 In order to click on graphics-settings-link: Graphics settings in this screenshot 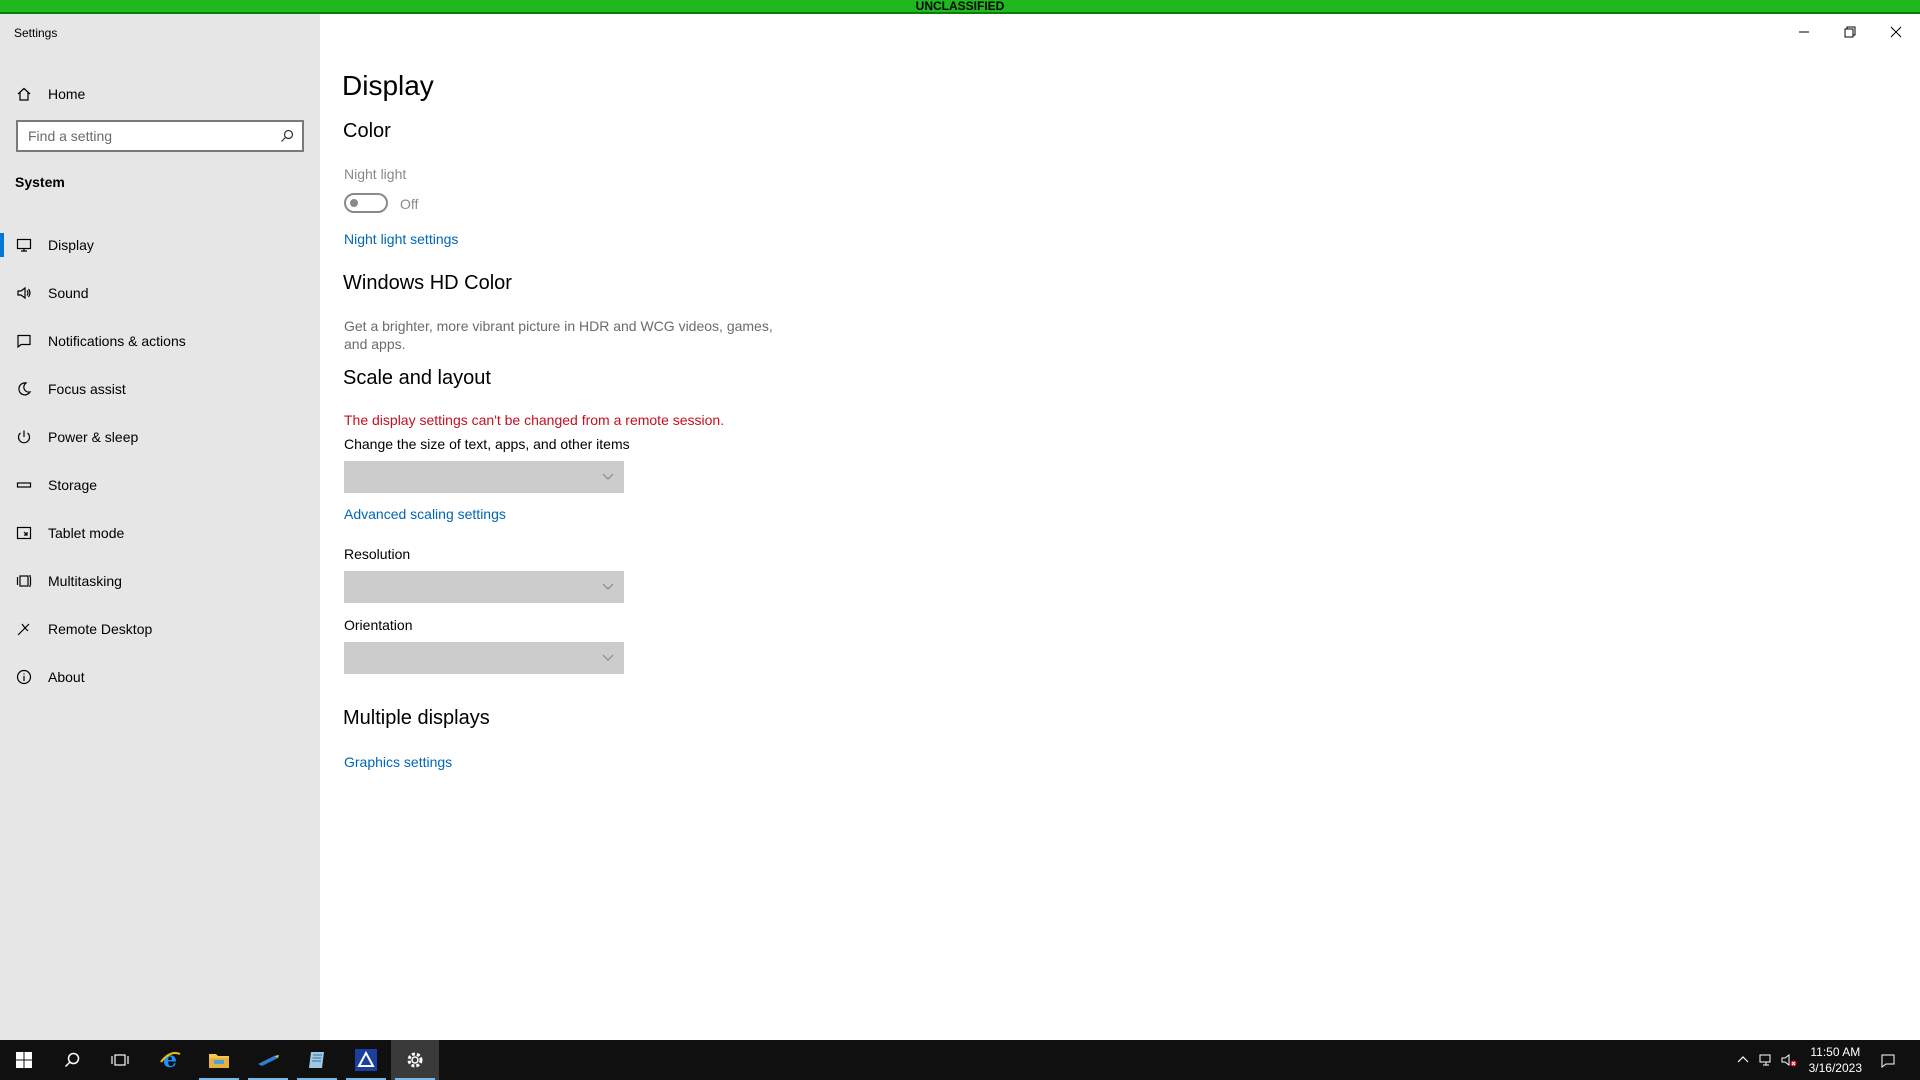, I will do `click(398, 762)`.